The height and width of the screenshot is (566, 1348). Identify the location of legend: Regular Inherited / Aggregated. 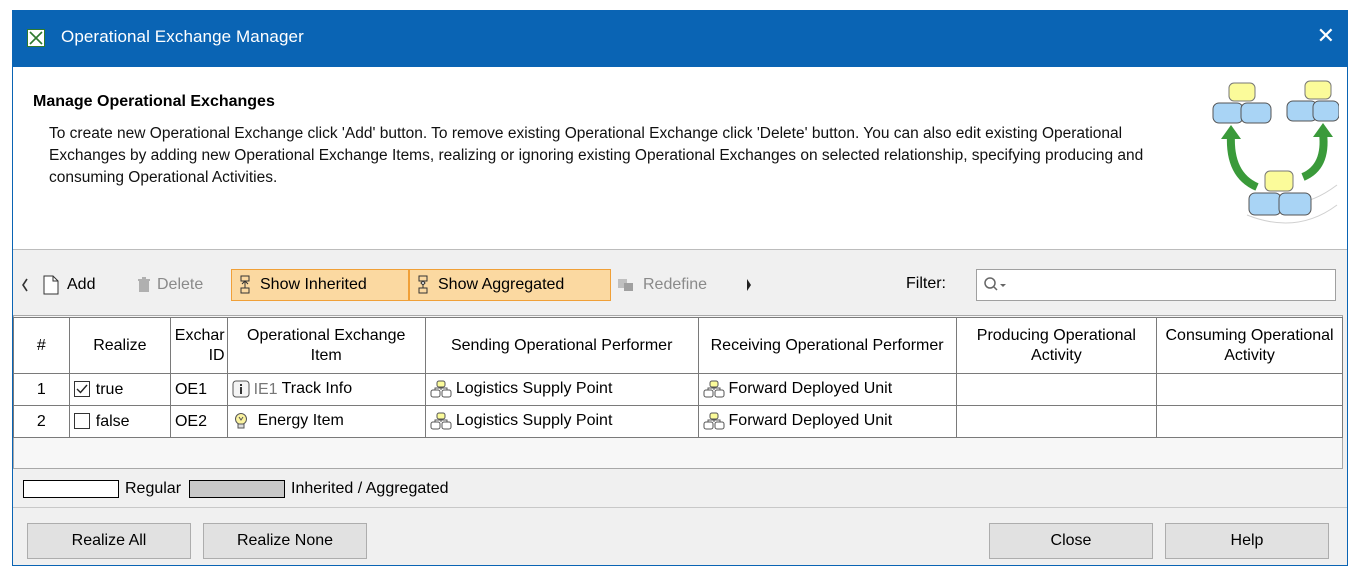
(235, 489).